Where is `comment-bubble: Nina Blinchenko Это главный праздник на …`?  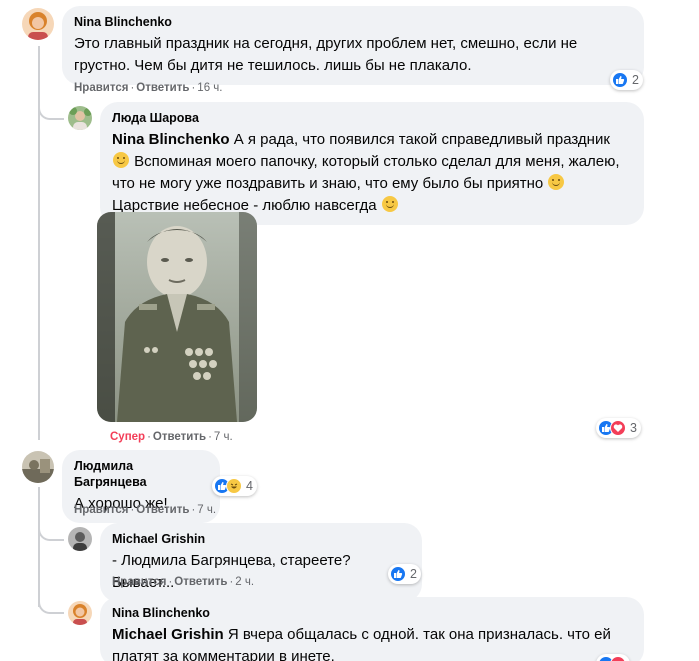
comment-bubble: Nina Blinchenko Это главный праздник на … is located at coordinates (353, 45).